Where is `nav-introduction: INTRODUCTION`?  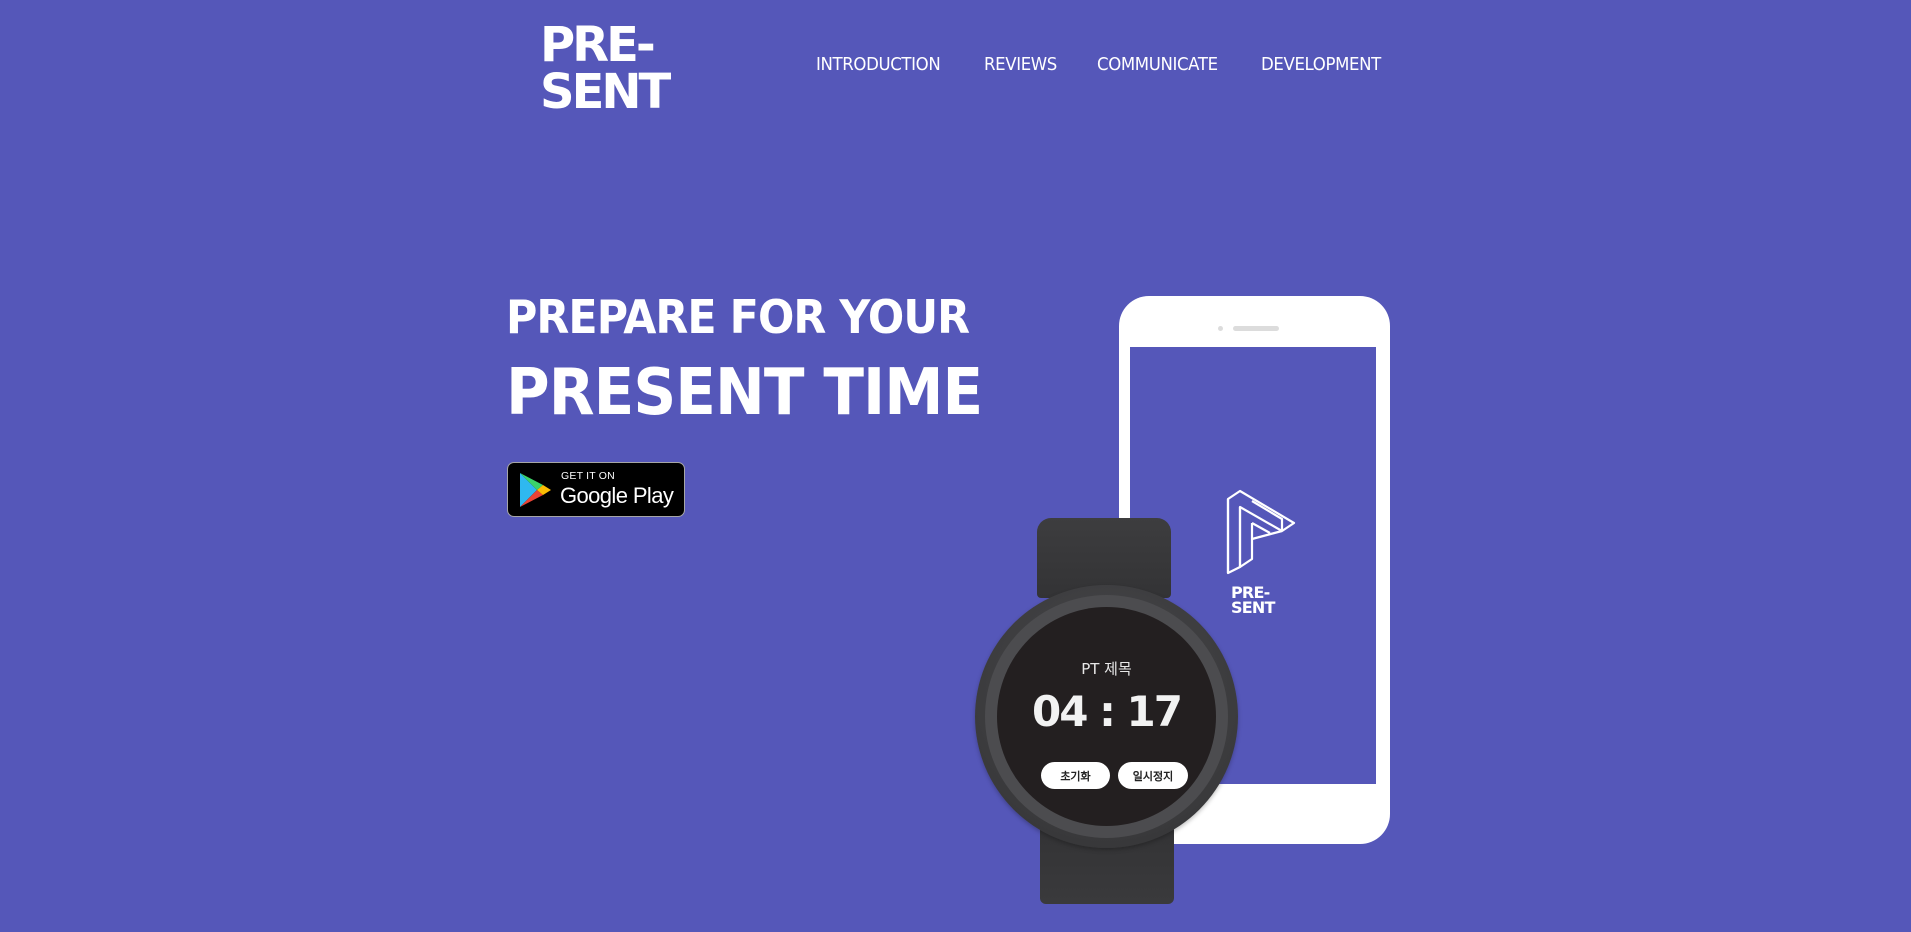 nav-introduction: INTRODUCTION is located at coordinates (878, 64).